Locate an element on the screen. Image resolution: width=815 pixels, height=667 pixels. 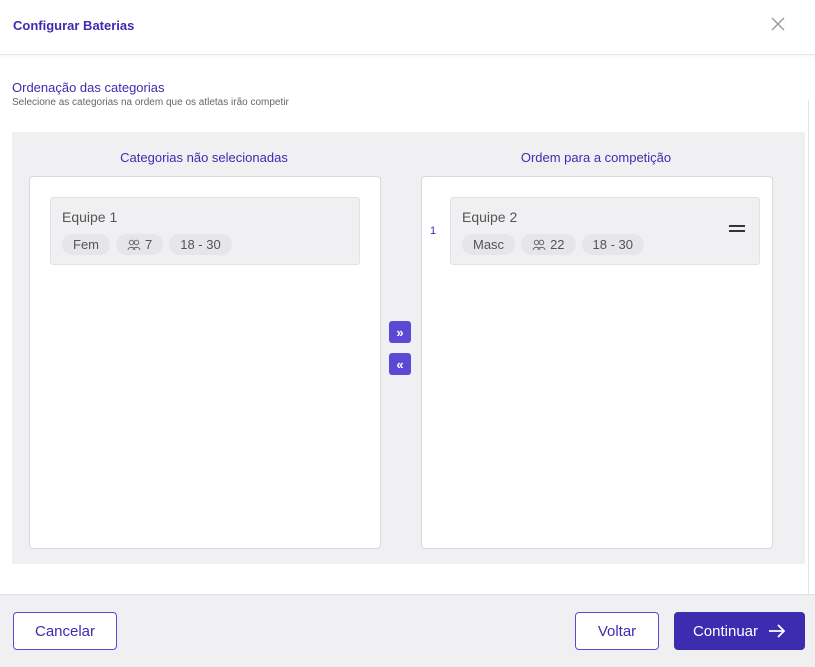
close-icon is located at coordinates (778, 24).